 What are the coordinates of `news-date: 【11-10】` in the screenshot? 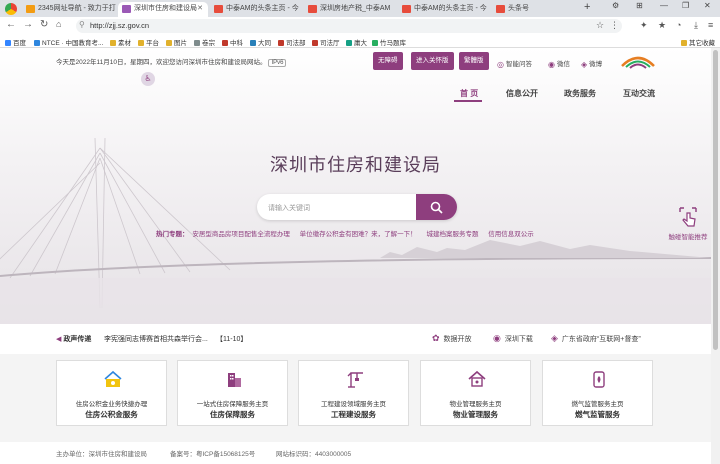 It's located at (232, 339).